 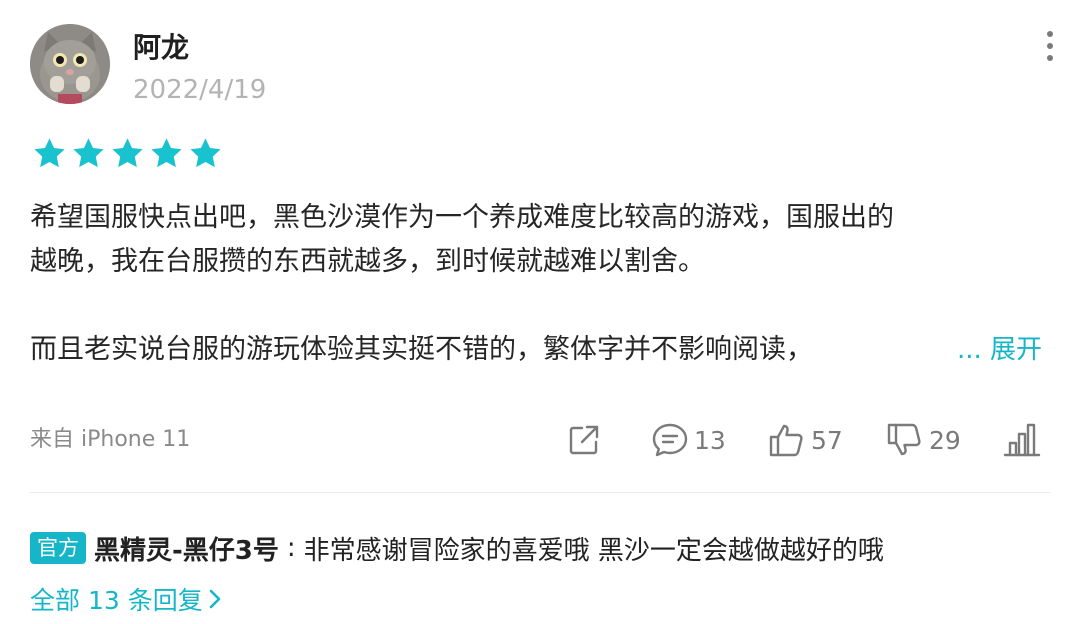 What do you see at coordinates (904, 439) in the screenshot?
I see `thumbs-down-icon` at bounding box center [904, 439].